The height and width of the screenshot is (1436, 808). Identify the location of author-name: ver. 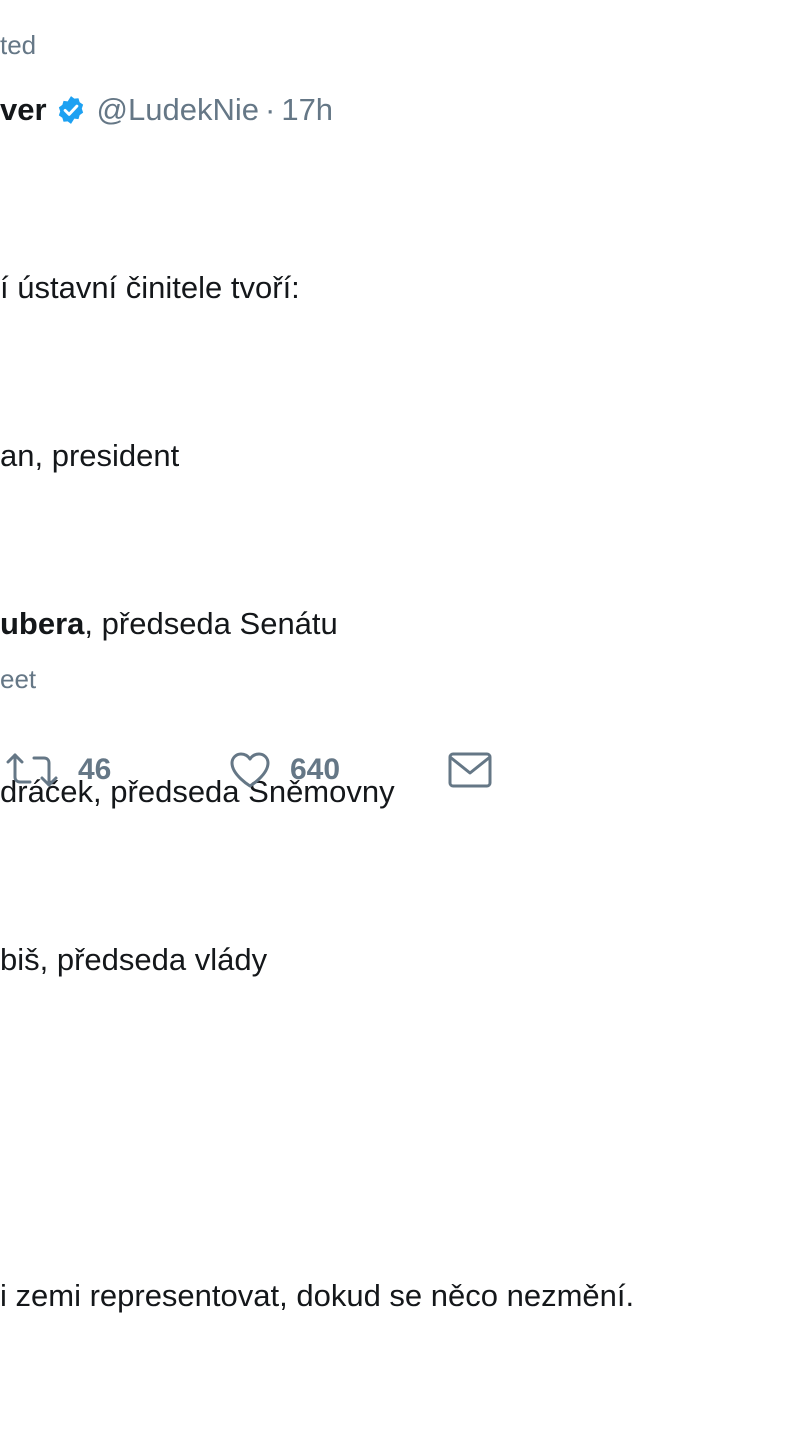
(23, 110).